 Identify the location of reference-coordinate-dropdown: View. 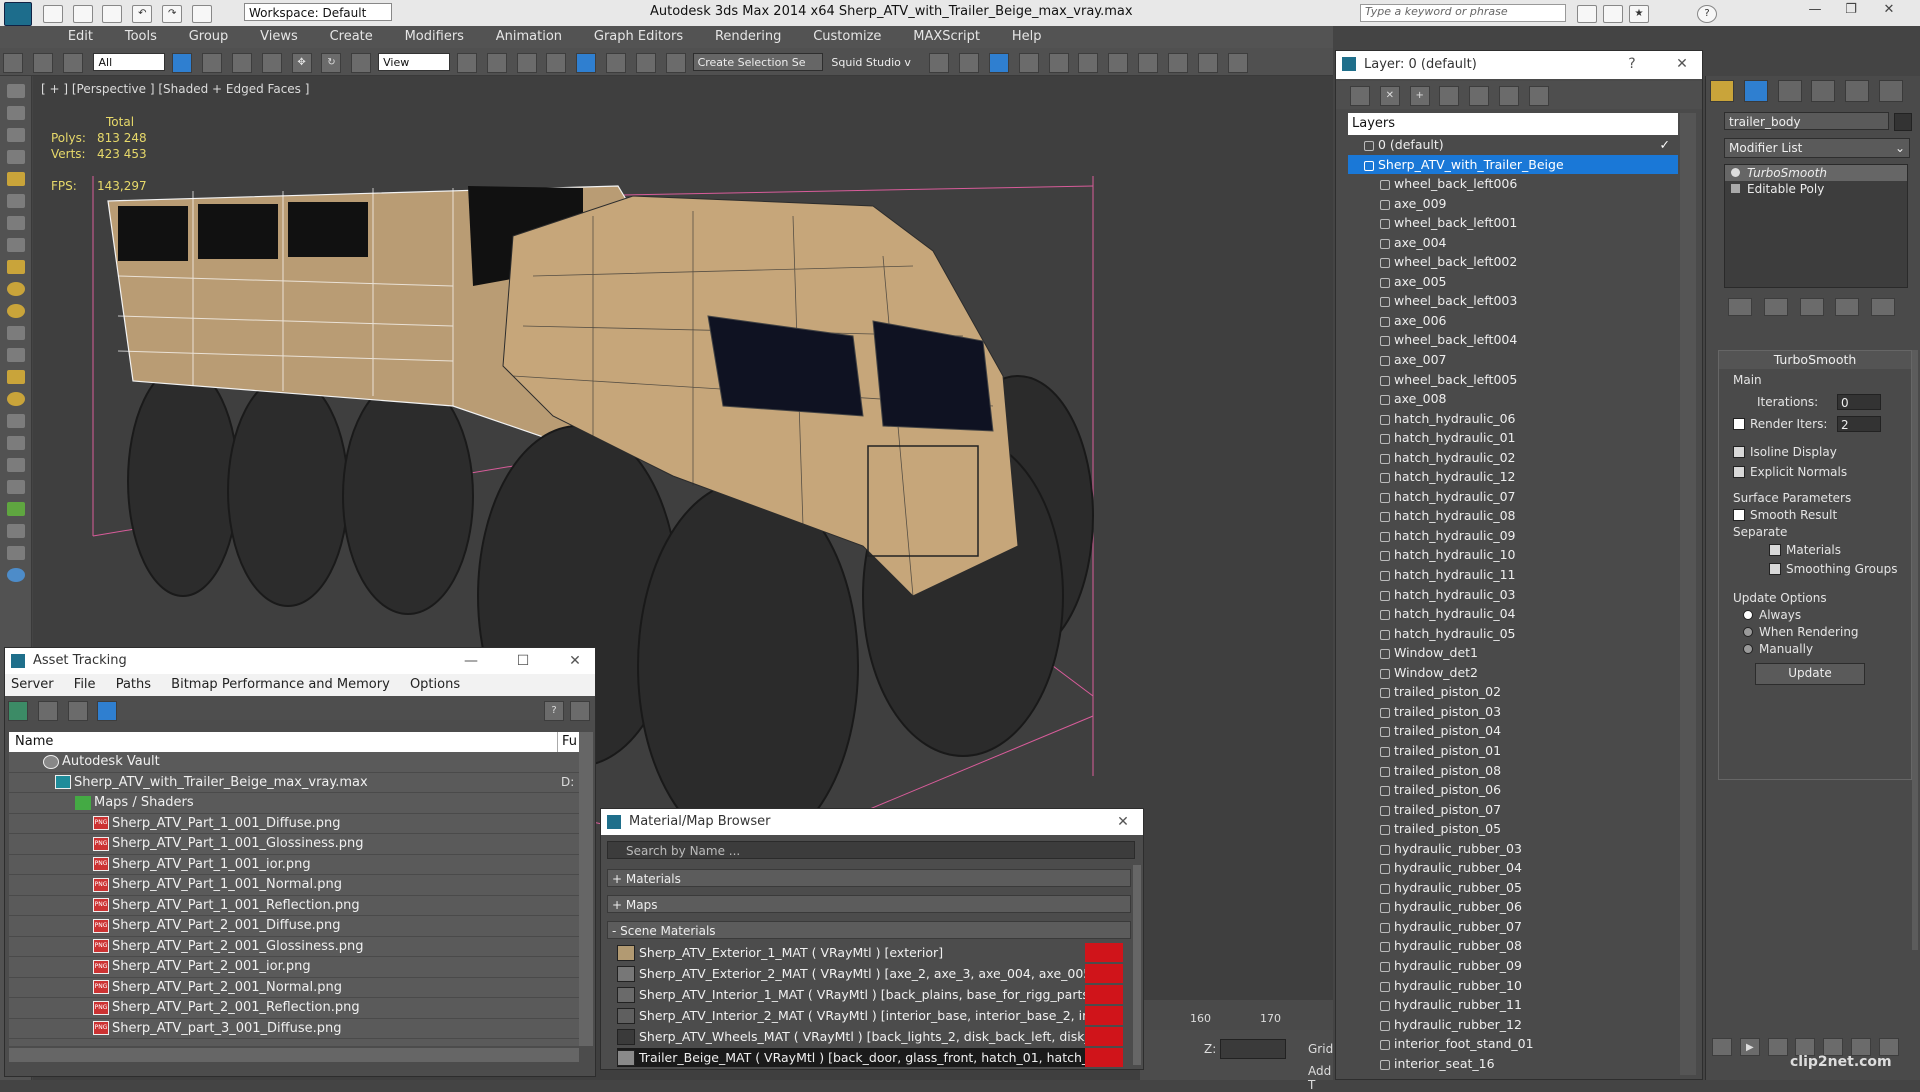
(414, 62).